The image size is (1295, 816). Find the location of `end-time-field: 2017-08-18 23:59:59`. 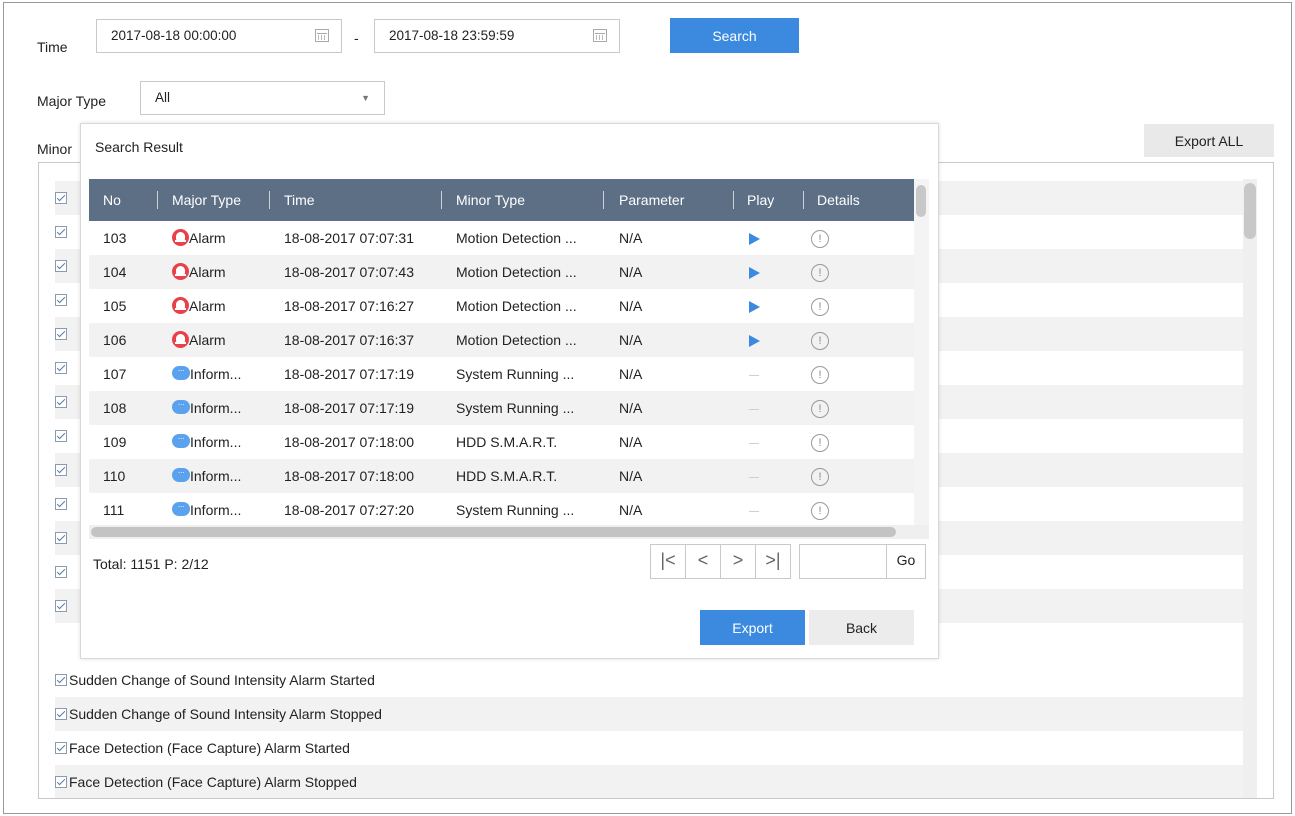

end-time-field: 2017-08-18 23:59:59 is located at coordinates (497, 36).